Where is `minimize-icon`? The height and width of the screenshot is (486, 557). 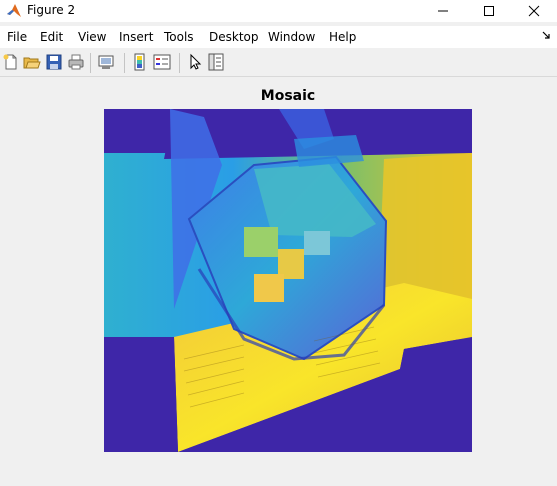
minimize-icon is located at coordinates (443, 11).